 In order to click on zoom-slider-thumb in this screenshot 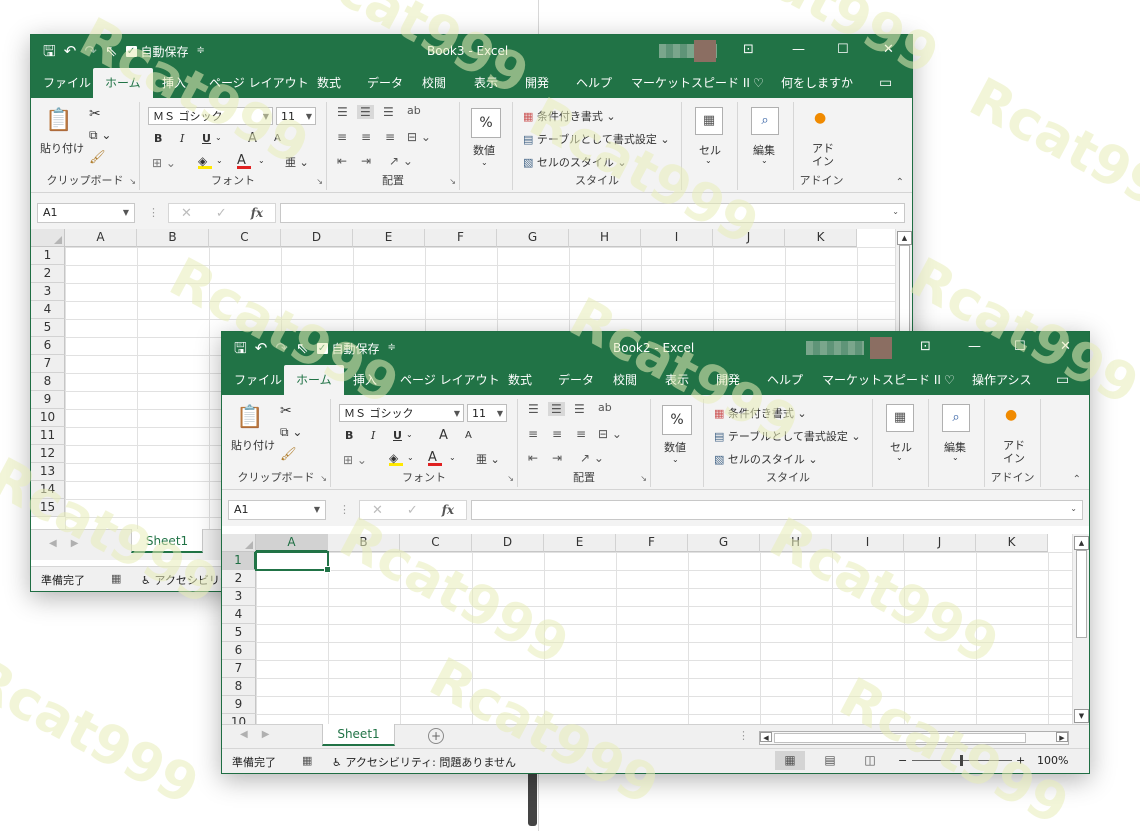, I will do `click(961, 760)`.